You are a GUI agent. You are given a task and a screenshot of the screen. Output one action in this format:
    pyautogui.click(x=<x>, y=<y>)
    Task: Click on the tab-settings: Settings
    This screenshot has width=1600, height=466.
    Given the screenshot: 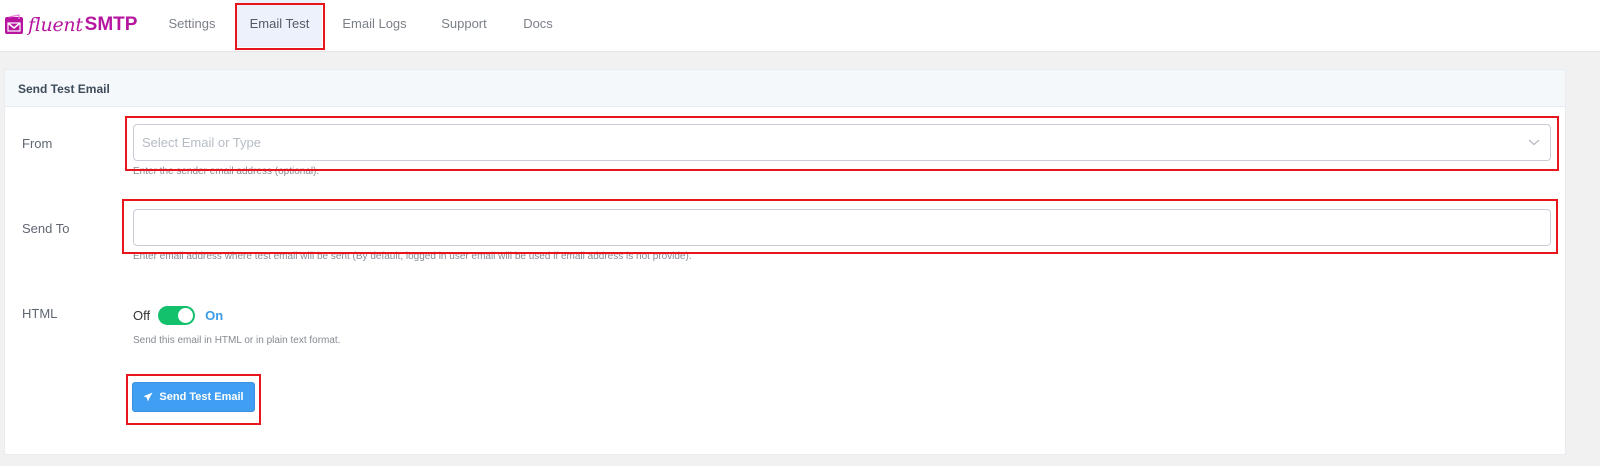 What is the action you would take?
    pyautogui.click(x=192, y=23)
    